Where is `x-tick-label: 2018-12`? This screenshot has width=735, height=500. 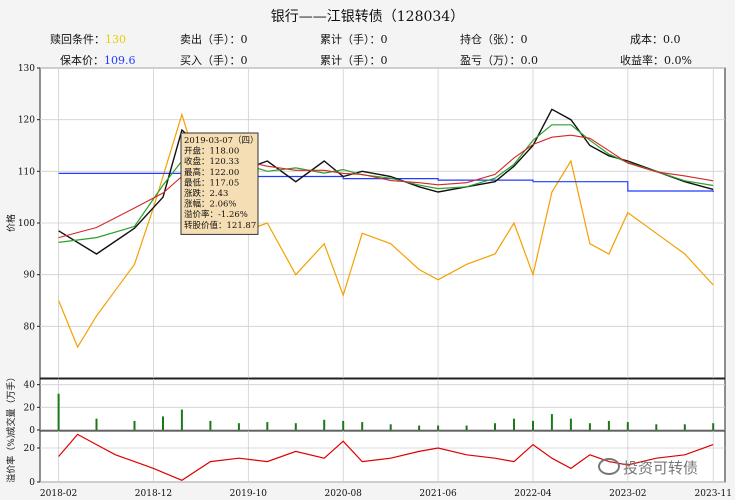 x-tick-label: 2018-12 is located at coordinates (153, 494).